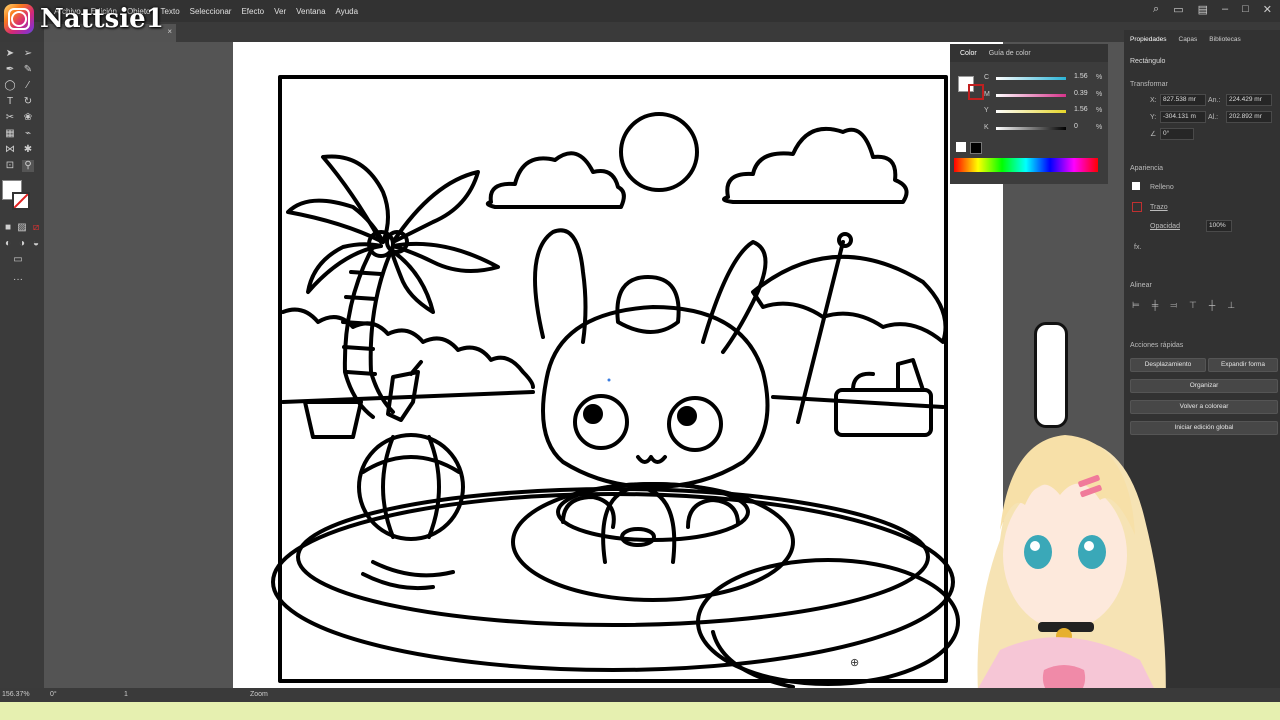 The height and width of the screenshot is (720, 1280). I want to click on channel-m-unit: %, so click(1099, 94).